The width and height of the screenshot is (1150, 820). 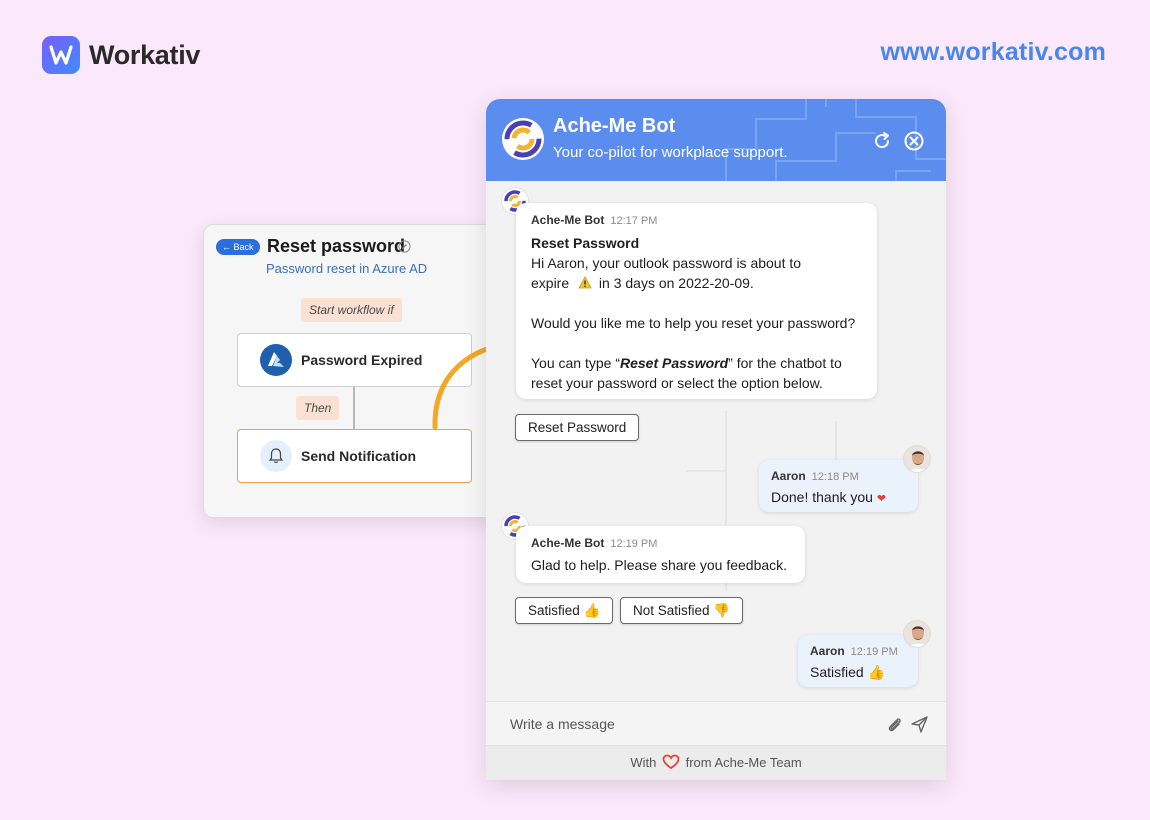 I want to click on refresh-icon, so click(x=882, y=141).